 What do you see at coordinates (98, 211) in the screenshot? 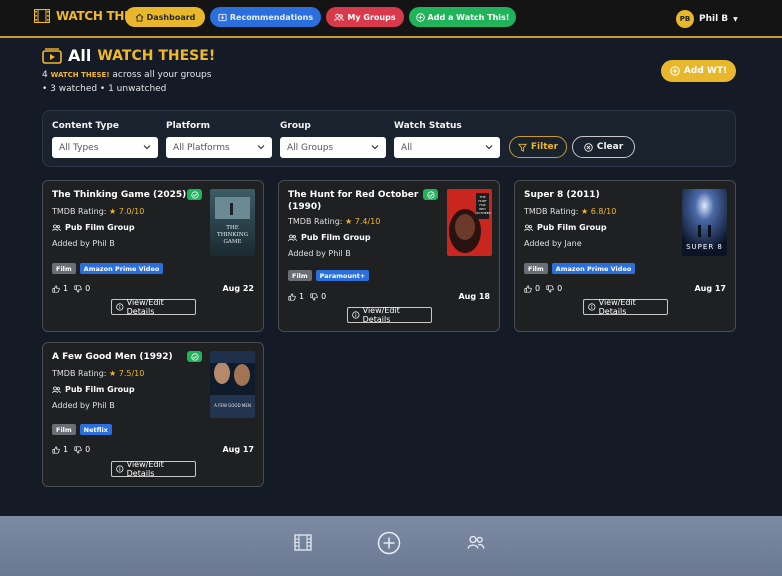
I see `tmdb-rating: TMDB Rating: ★ 7.0/10` at bounding box center [98, 211].